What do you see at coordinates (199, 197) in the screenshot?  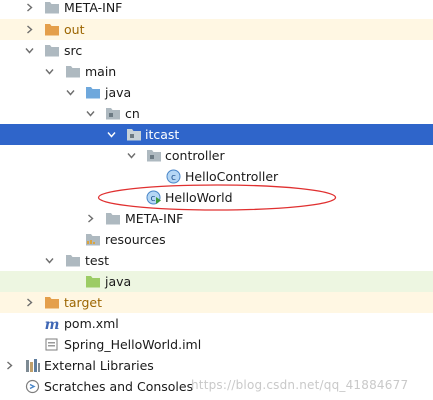 I see `tree-node-label: HelloWorld` at bounding box center [199, 197].